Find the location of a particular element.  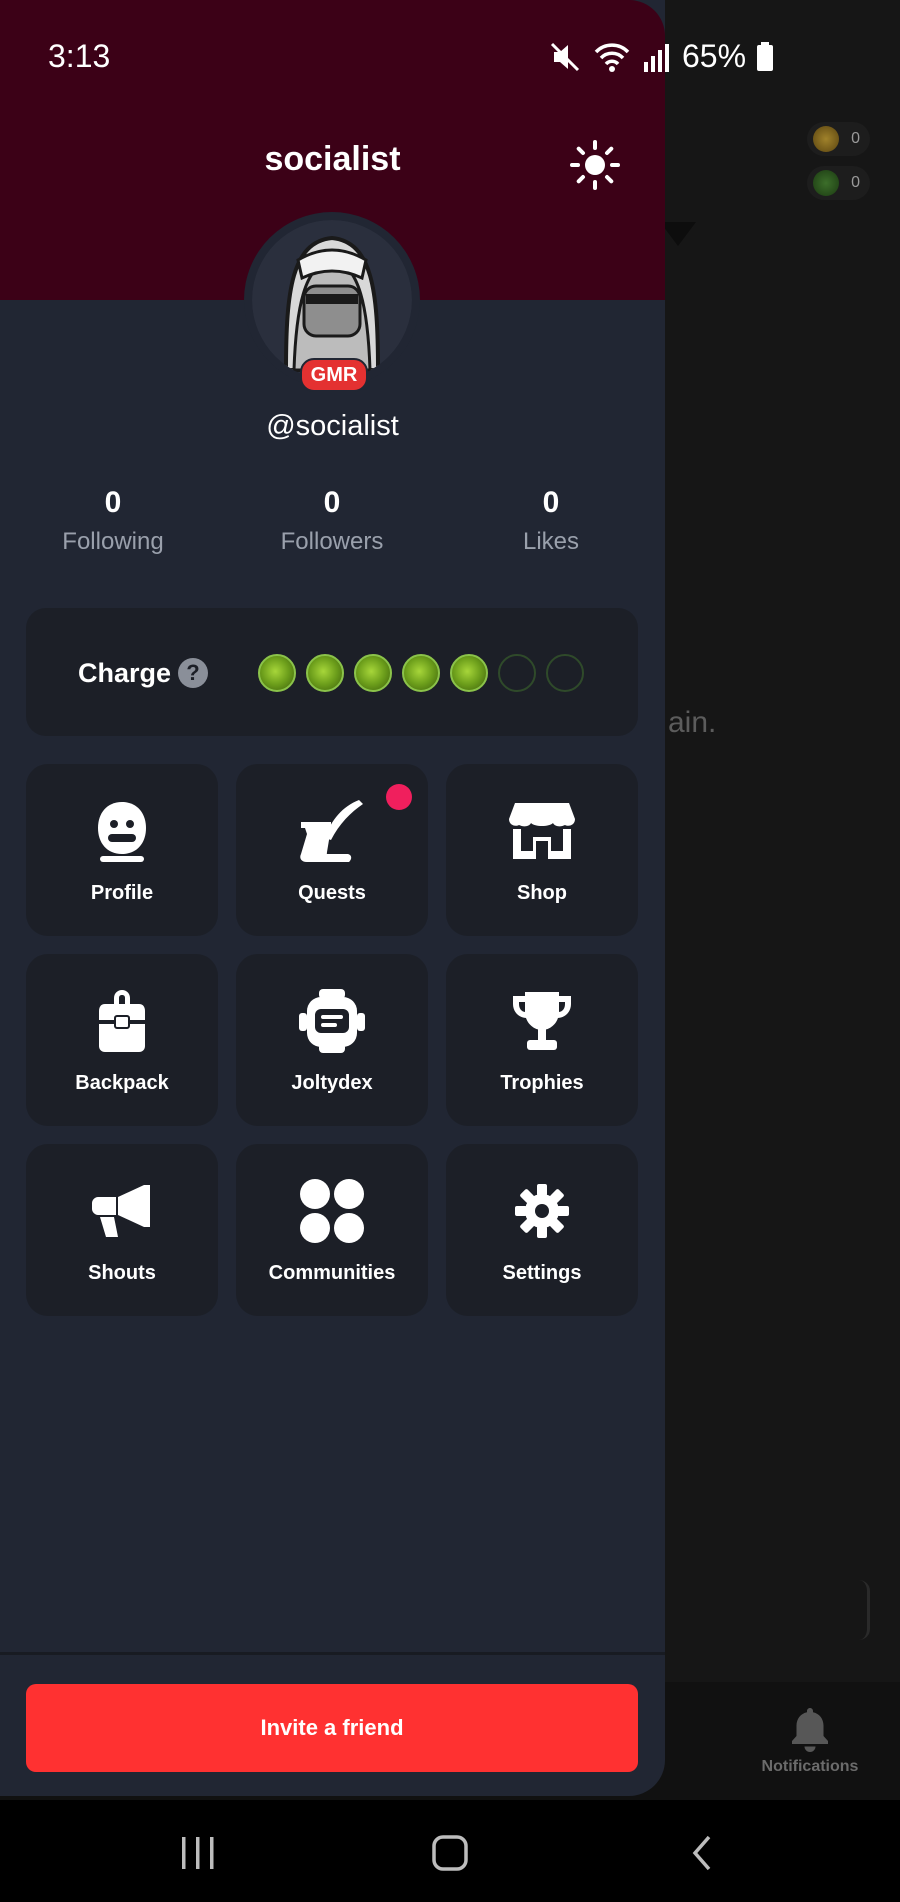

back-button is located at coordinates (702, 1853).